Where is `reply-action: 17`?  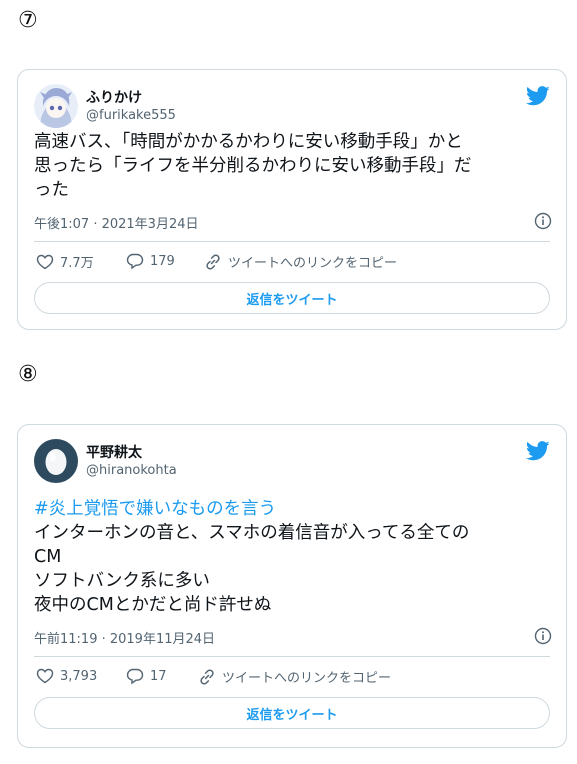
reply-action: 17 is located at coordinates (146, 676).